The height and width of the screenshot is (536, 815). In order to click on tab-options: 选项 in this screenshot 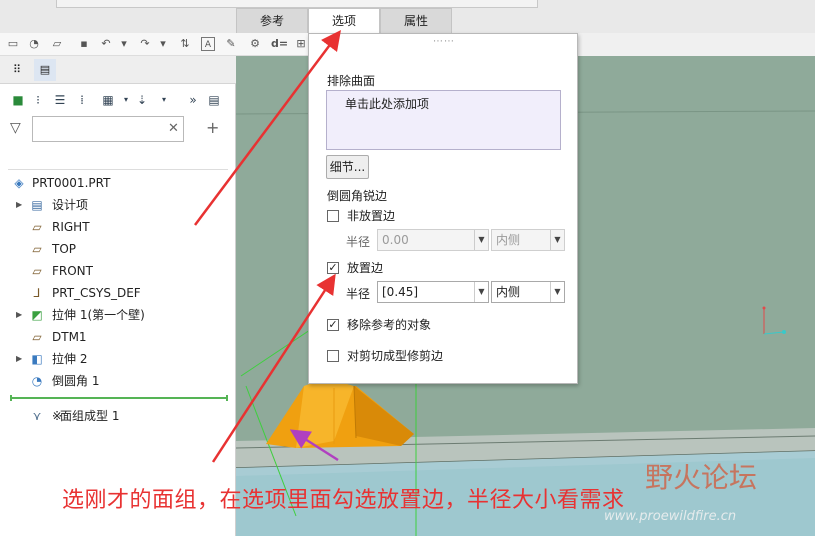, I will do `click(344, 20)`.